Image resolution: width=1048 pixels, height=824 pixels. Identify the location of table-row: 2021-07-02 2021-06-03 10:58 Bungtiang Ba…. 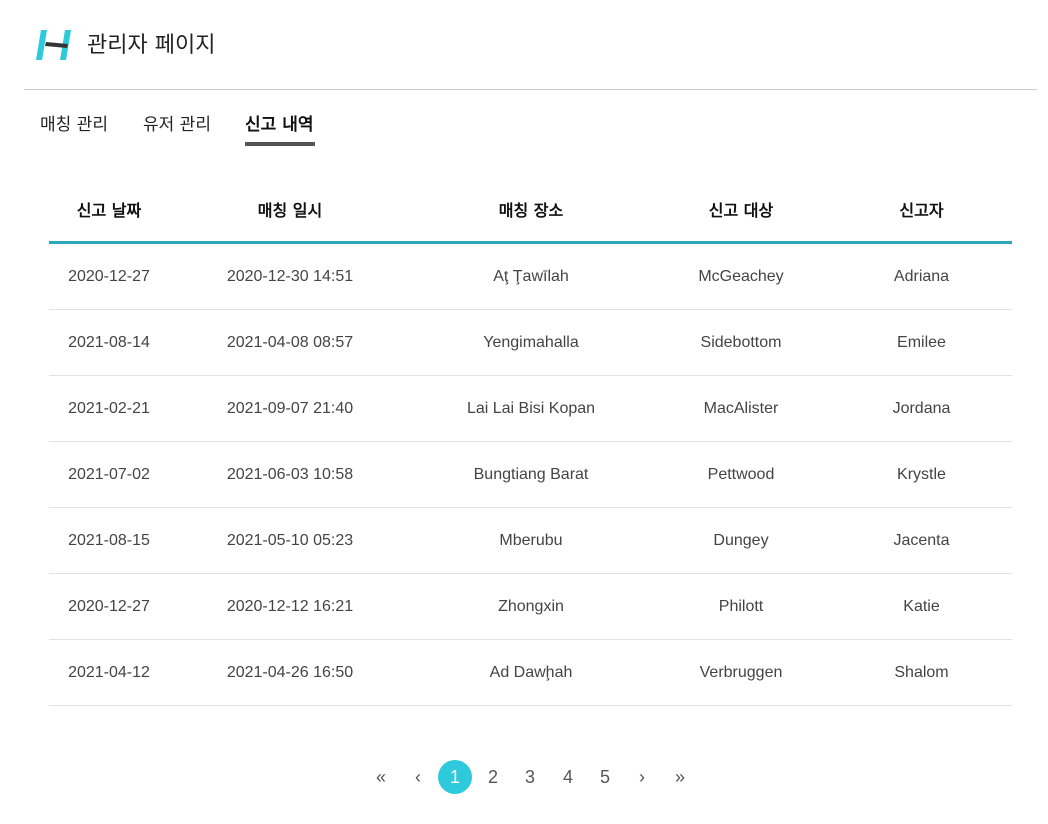
(530, 474).